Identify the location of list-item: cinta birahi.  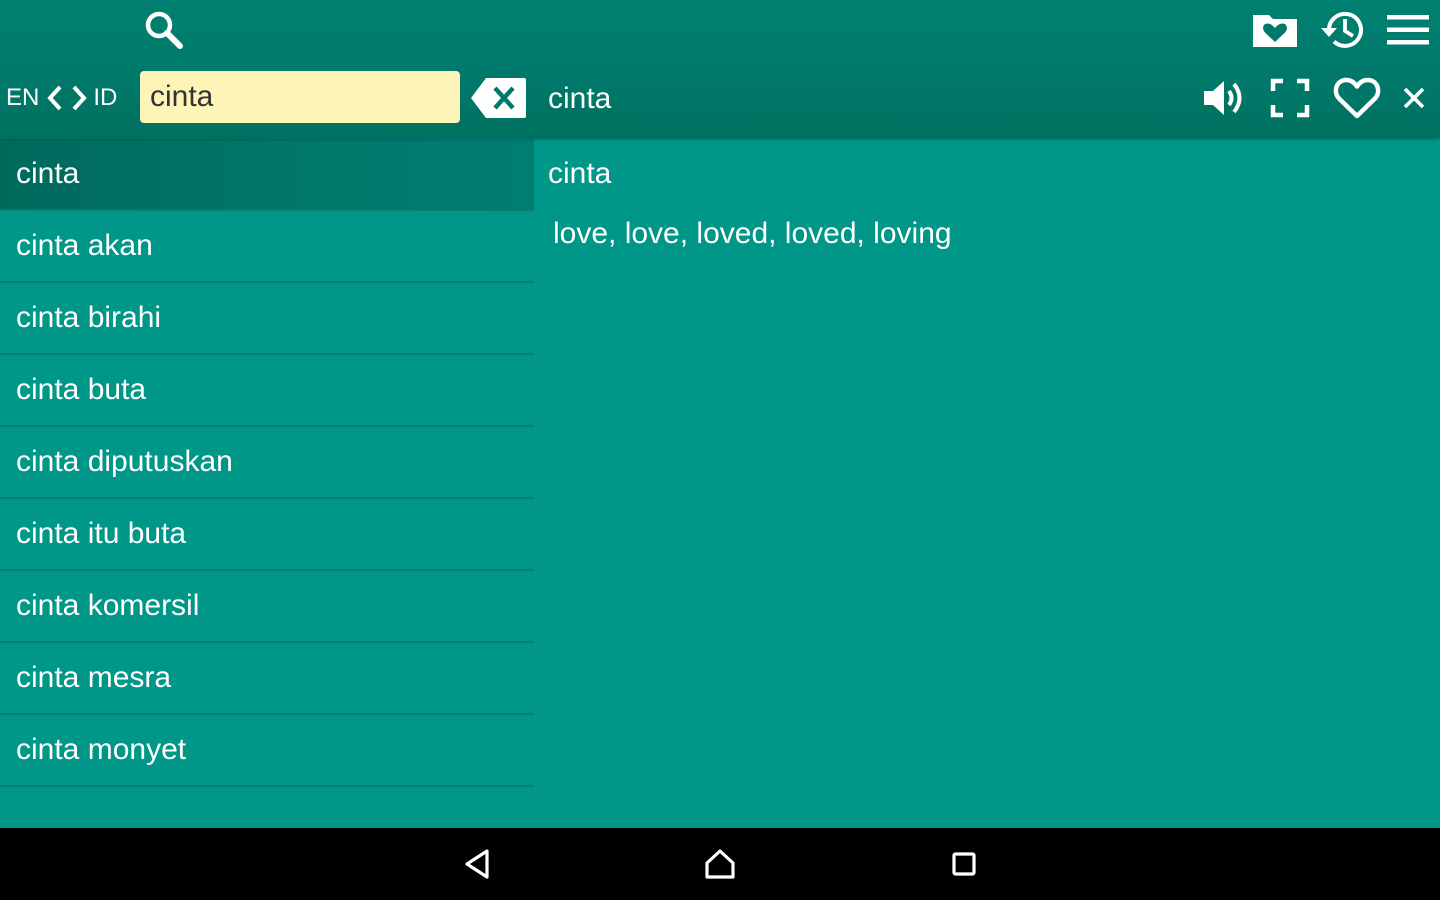
(267, 319).